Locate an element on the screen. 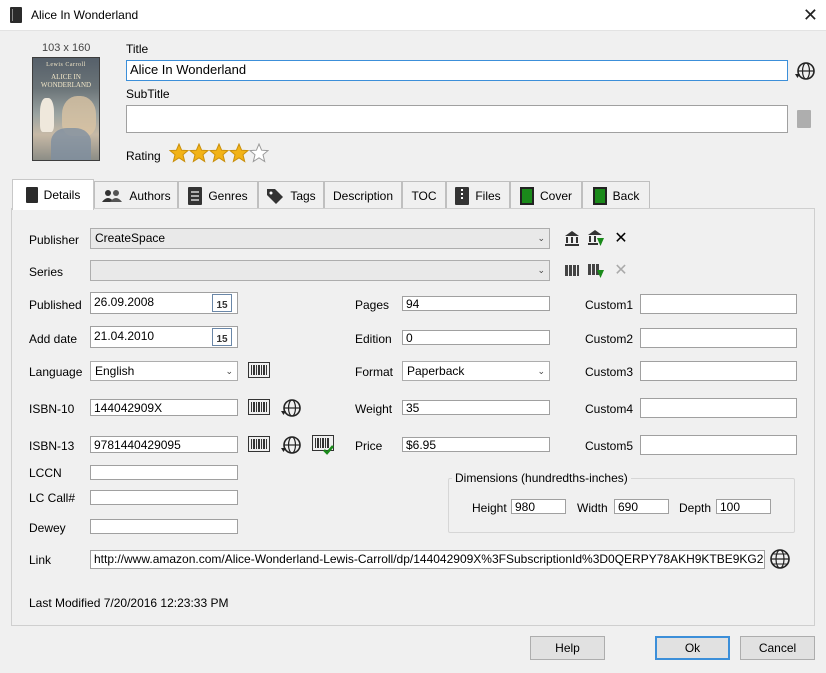 This screenshot has height=673, width=826. format-label: Format is located at coordinates (374, 372).